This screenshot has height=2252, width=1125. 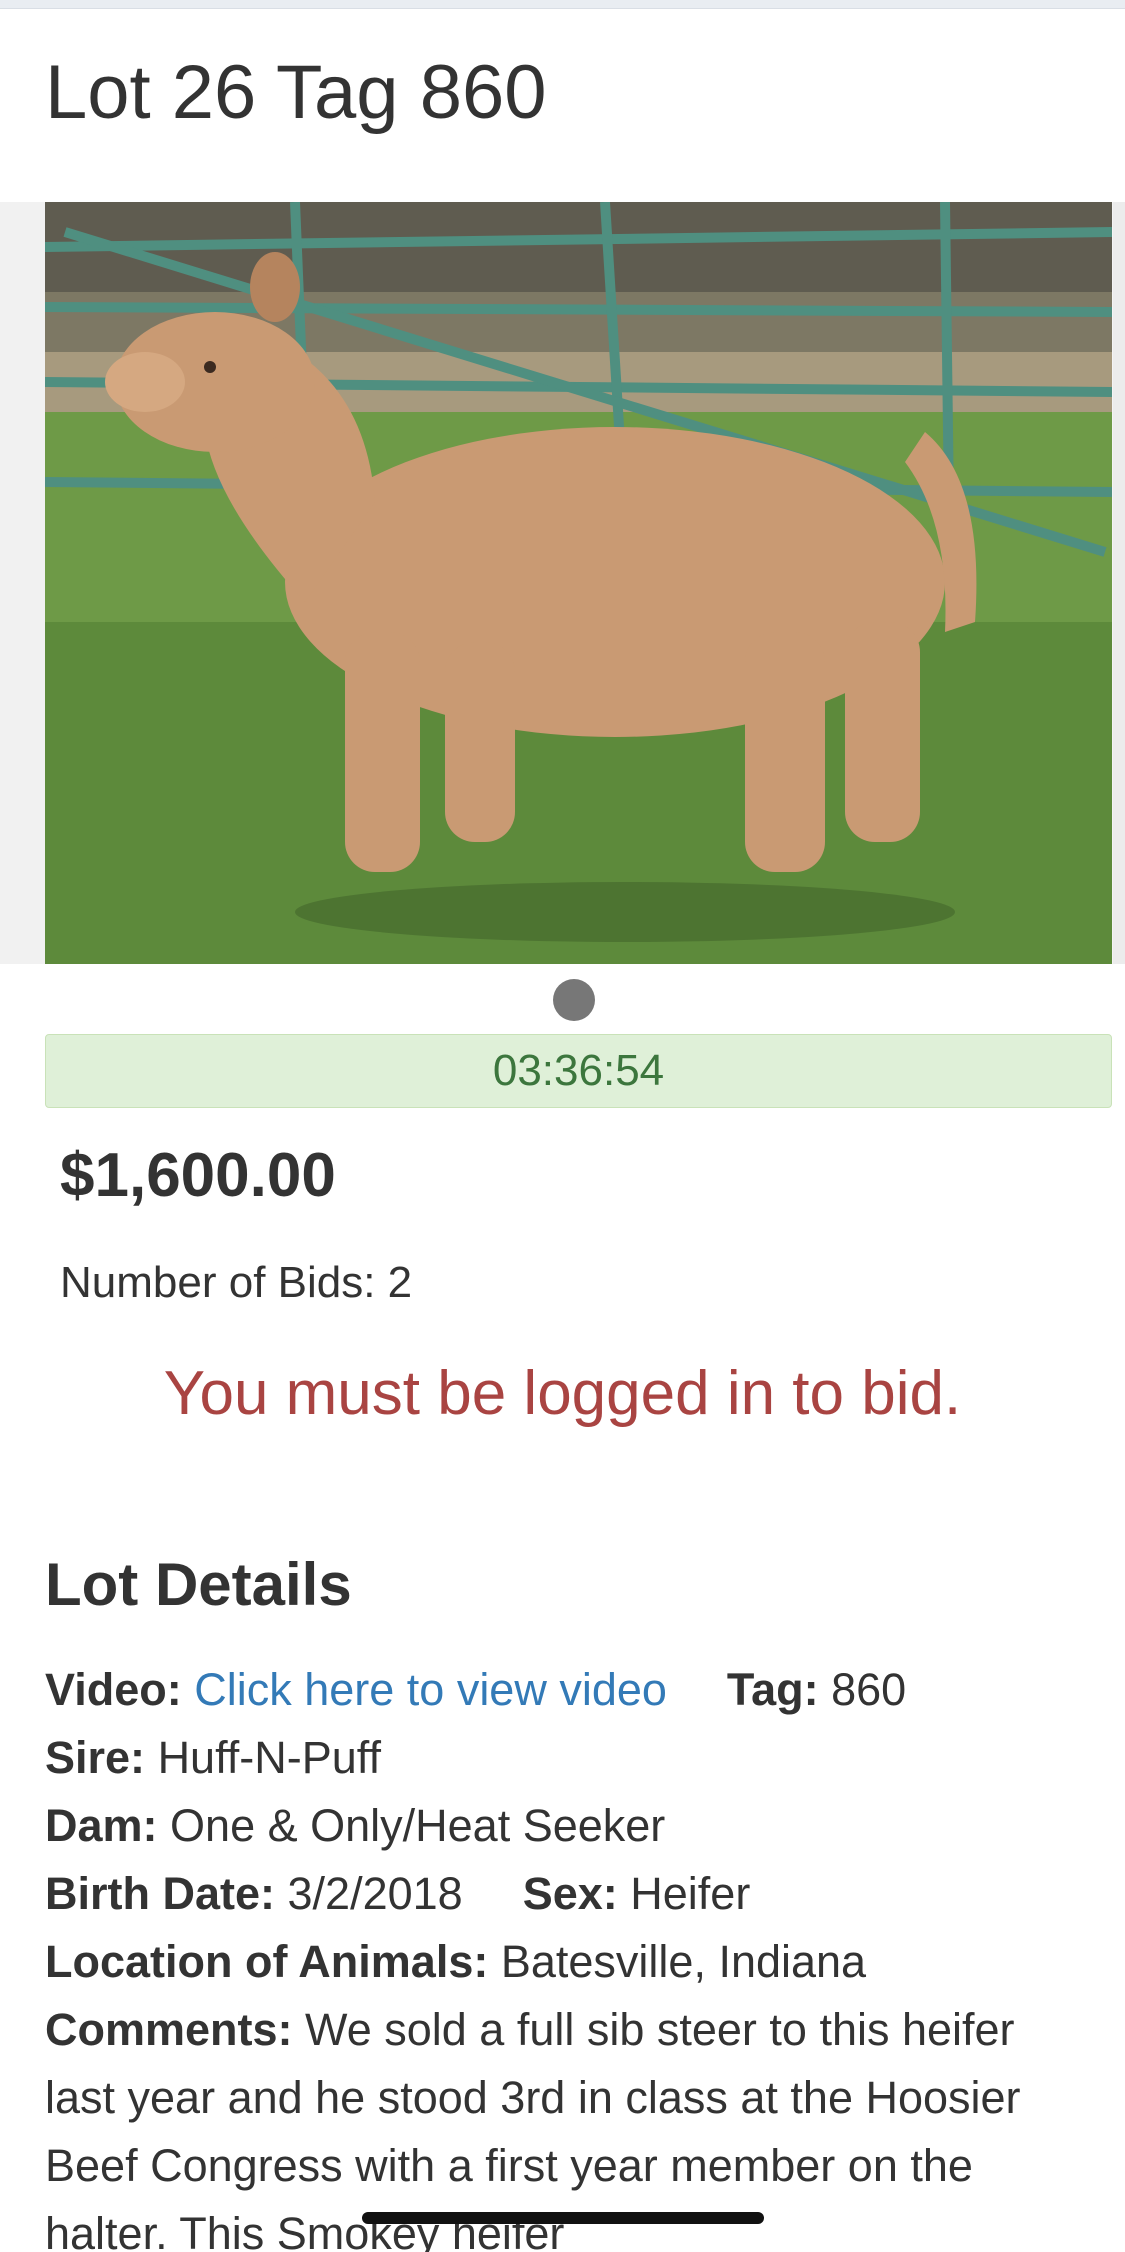 What do you see at coordinates (169, 2029) in the screenshot?
I see `comments-label: Comments:` at bounding box center [169, 2029].